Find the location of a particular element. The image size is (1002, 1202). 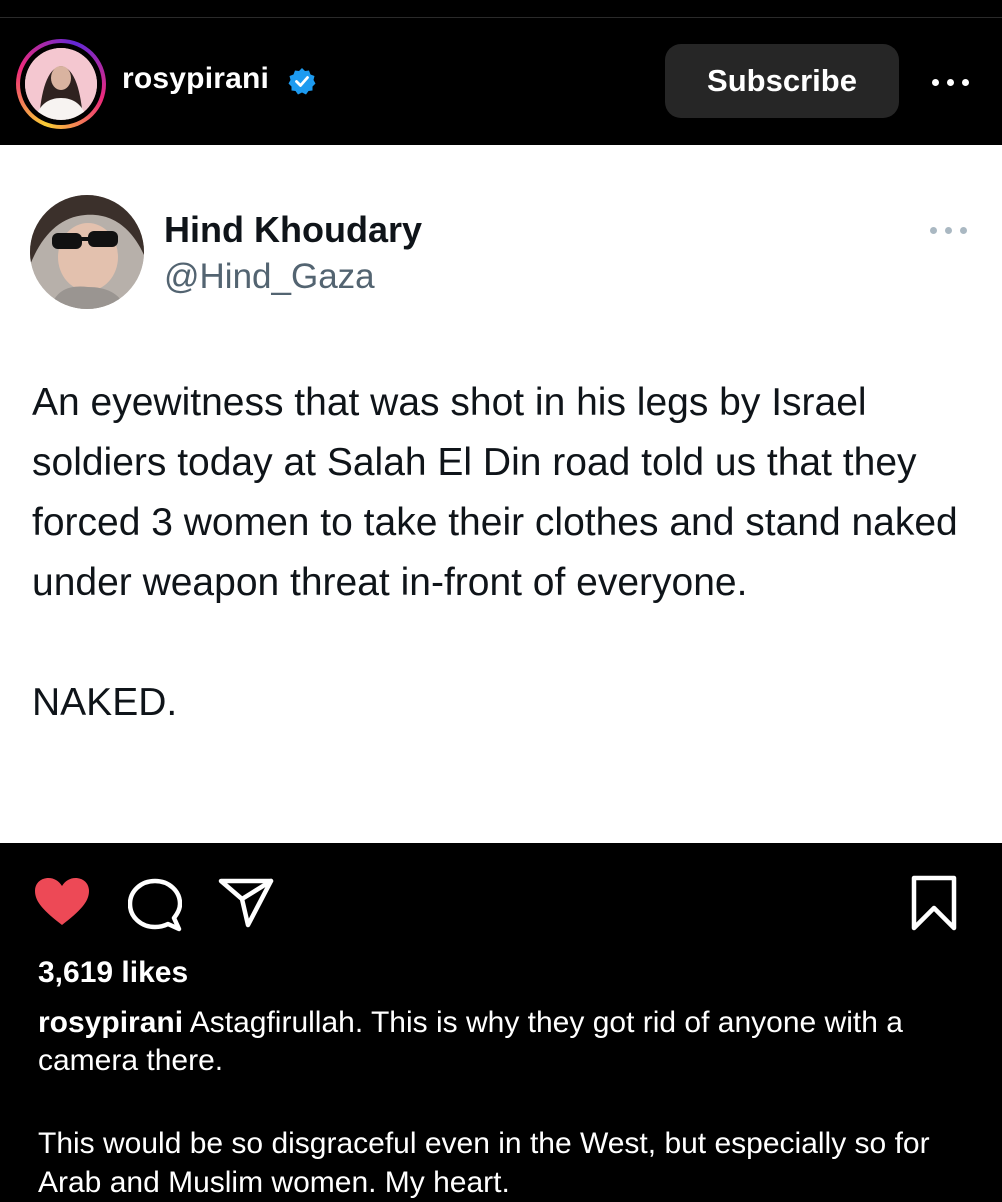

post-header: rosypirani Subscribe is located at coordinates (501, 81).